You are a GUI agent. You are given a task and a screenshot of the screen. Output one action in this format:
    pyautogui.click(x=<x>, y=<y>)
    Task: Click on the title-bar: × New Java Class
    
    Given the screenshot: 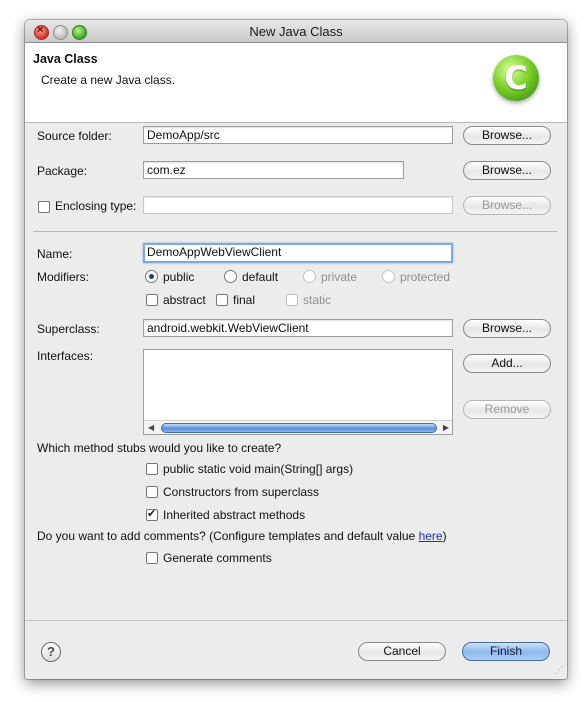 What is the action you would take?
    pyautogui.click(x=296, y=31)
    